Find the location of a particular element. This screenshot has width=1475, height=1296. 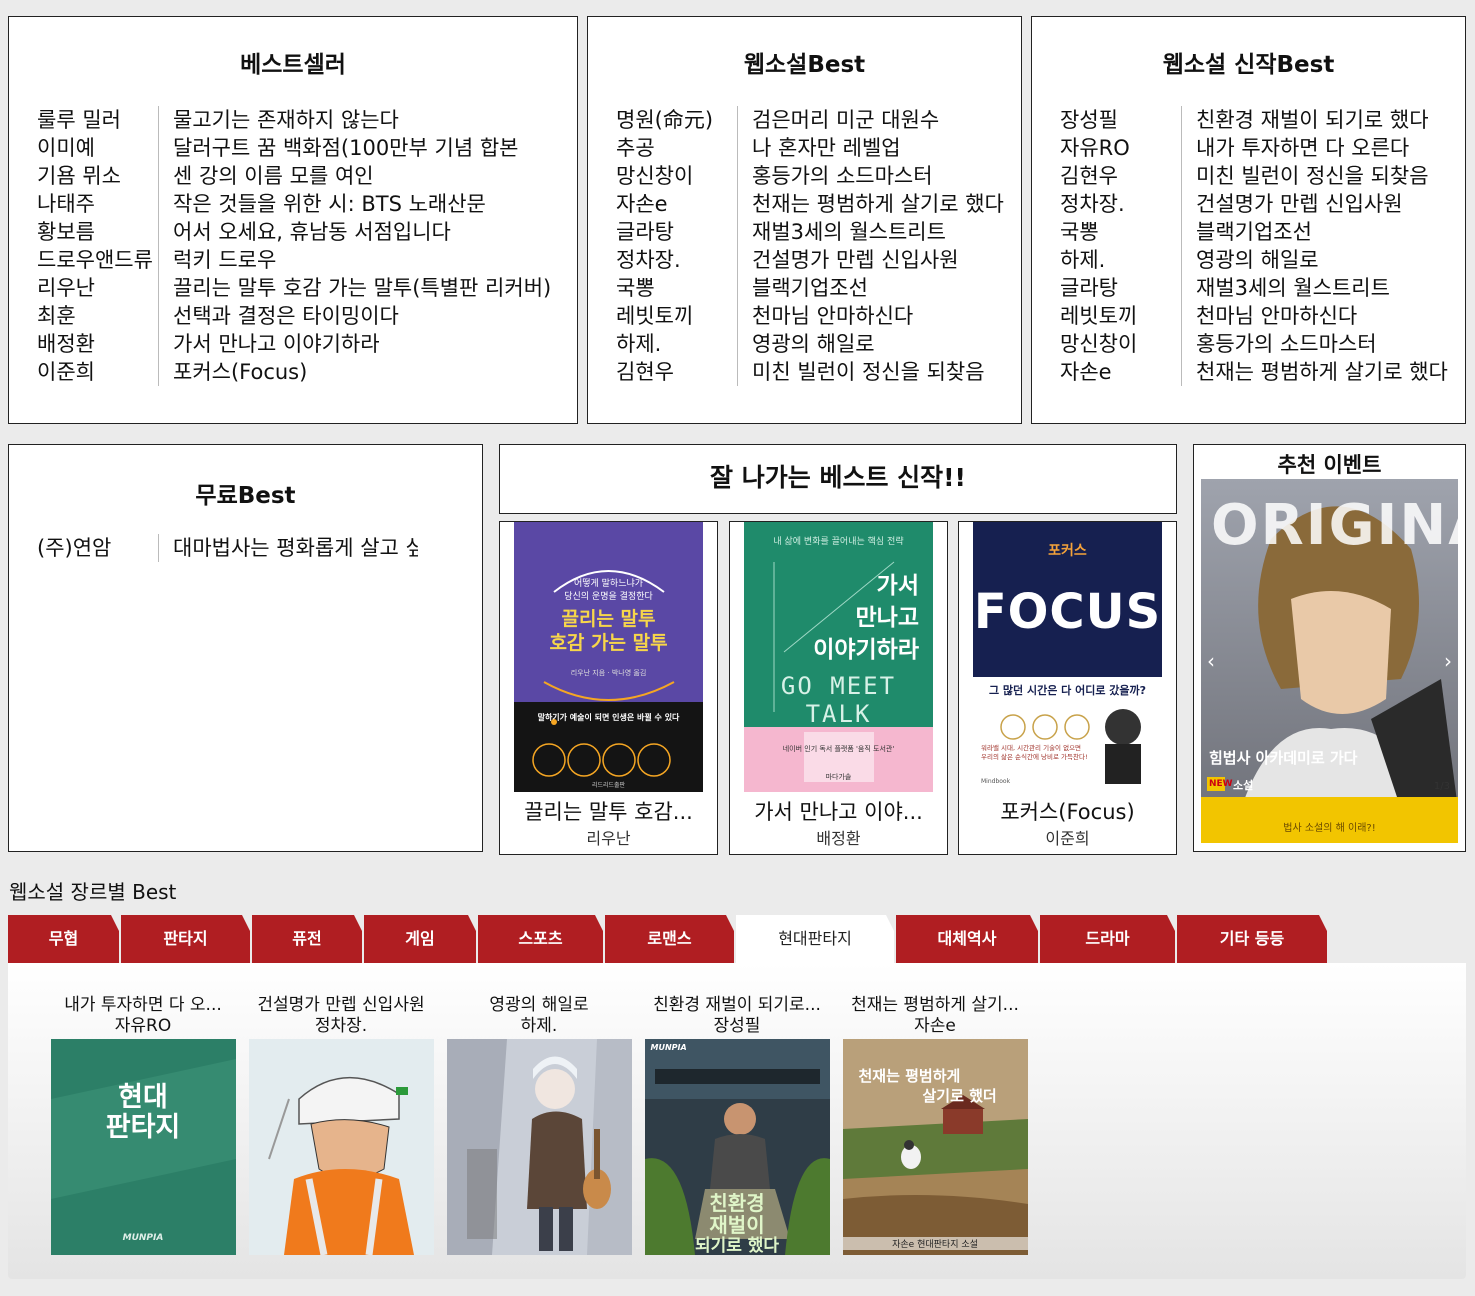

rank-author: 명원(命元) is located at coordinates (663, 120).